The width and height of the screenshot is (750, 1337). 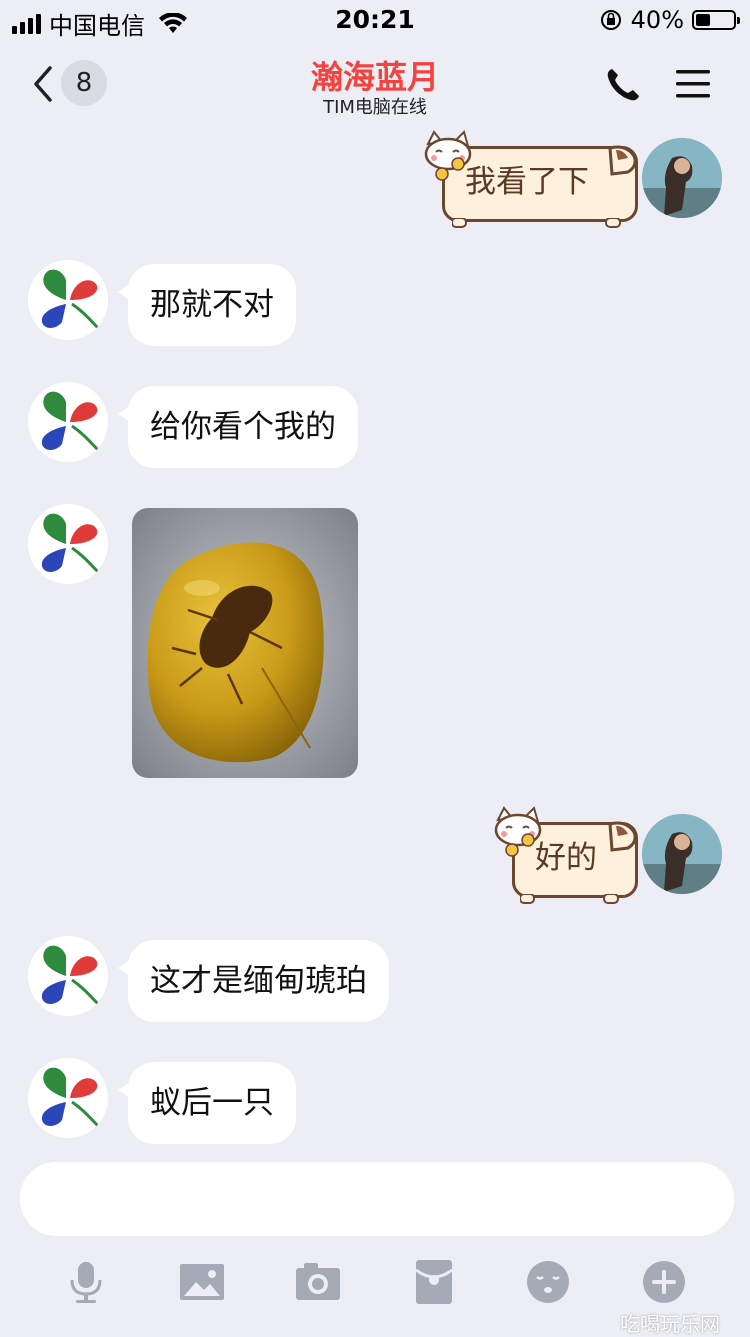 I want to click on rotation-lock-icon, so click(x=610, y=20).